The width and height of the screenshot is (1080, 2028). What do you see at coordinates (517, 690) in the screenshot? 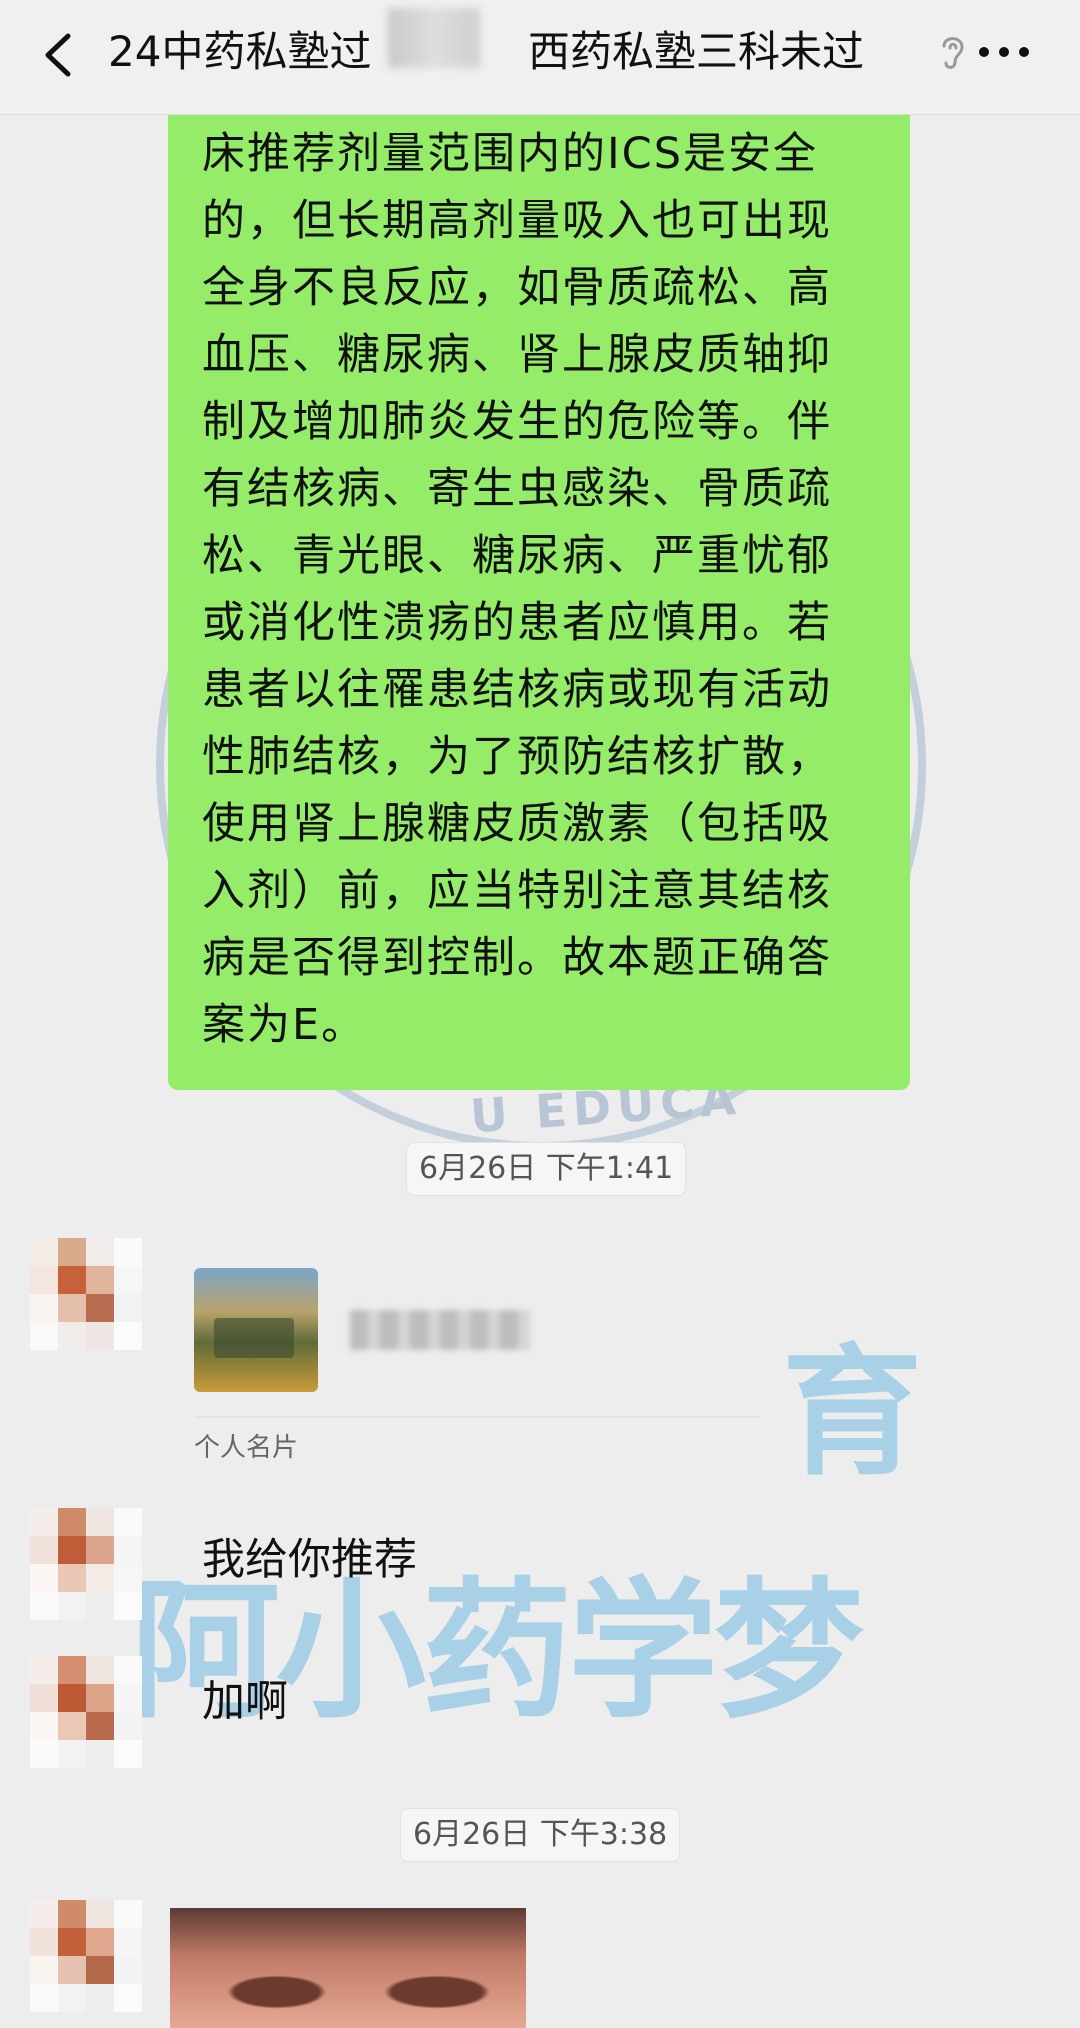
I see `message-line: 患者以往罹患结核病或现有活动` at bounding box center [517, 690].